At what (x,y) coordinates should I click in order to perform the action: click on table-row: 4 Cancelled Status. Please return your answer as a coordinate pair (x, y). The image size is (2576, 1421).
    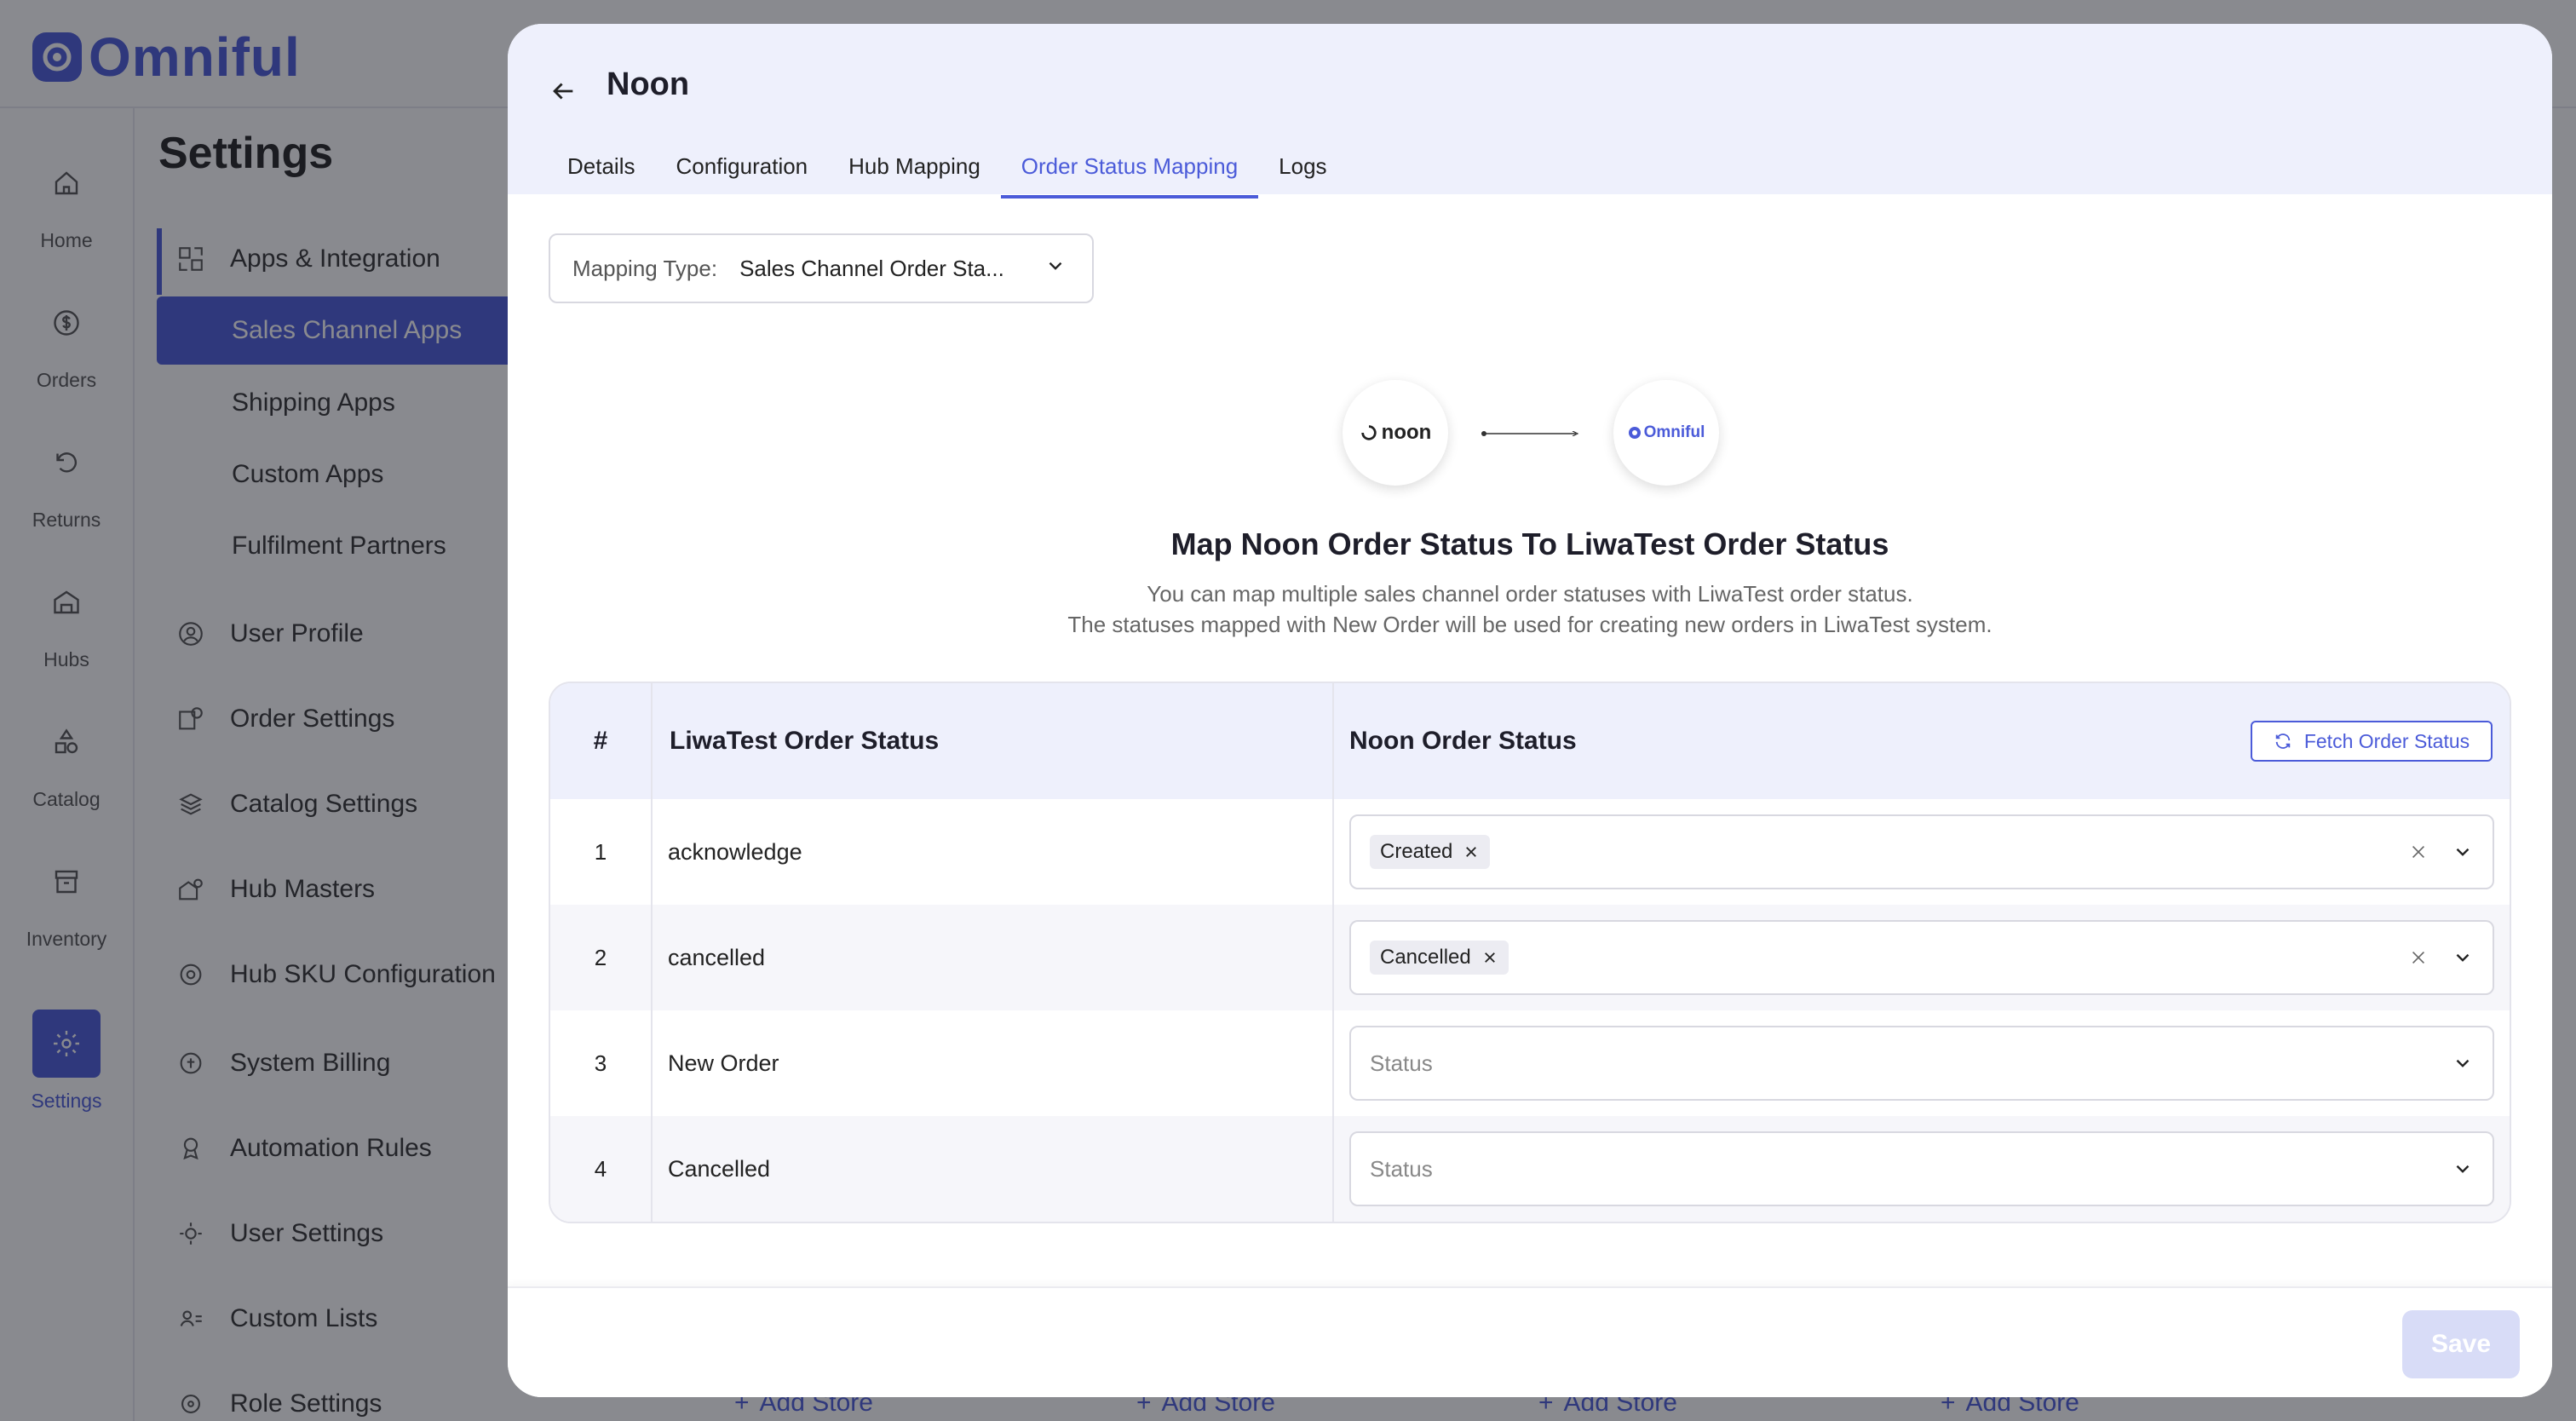
    Looking at the image, I should click on (1530, 1169).